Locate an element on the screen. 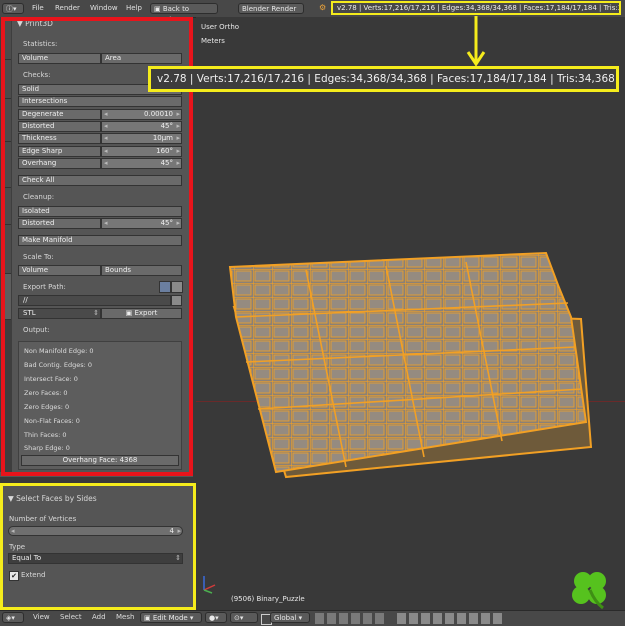 The height and width of the screenshot is (626, 625). clover-logo-icon is located at coordinates (589, 591).